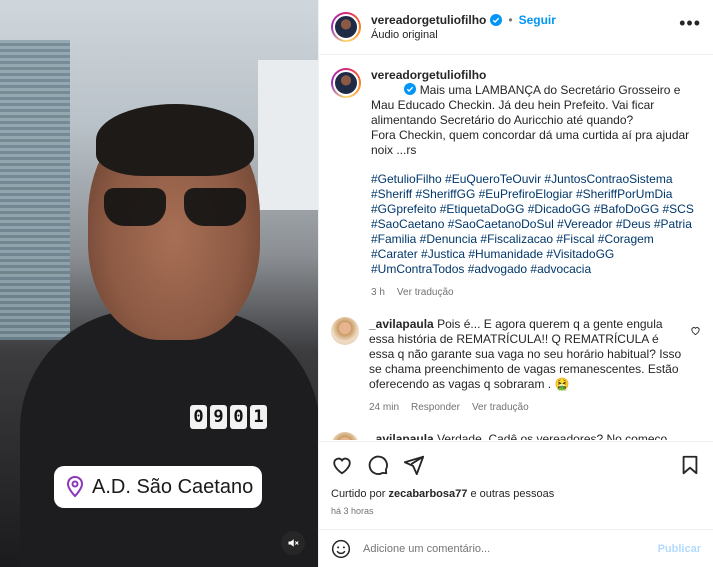  Describe the element at coordinates (378, 292) in the screenshot. I see `caption-time: 3 h` at that location.